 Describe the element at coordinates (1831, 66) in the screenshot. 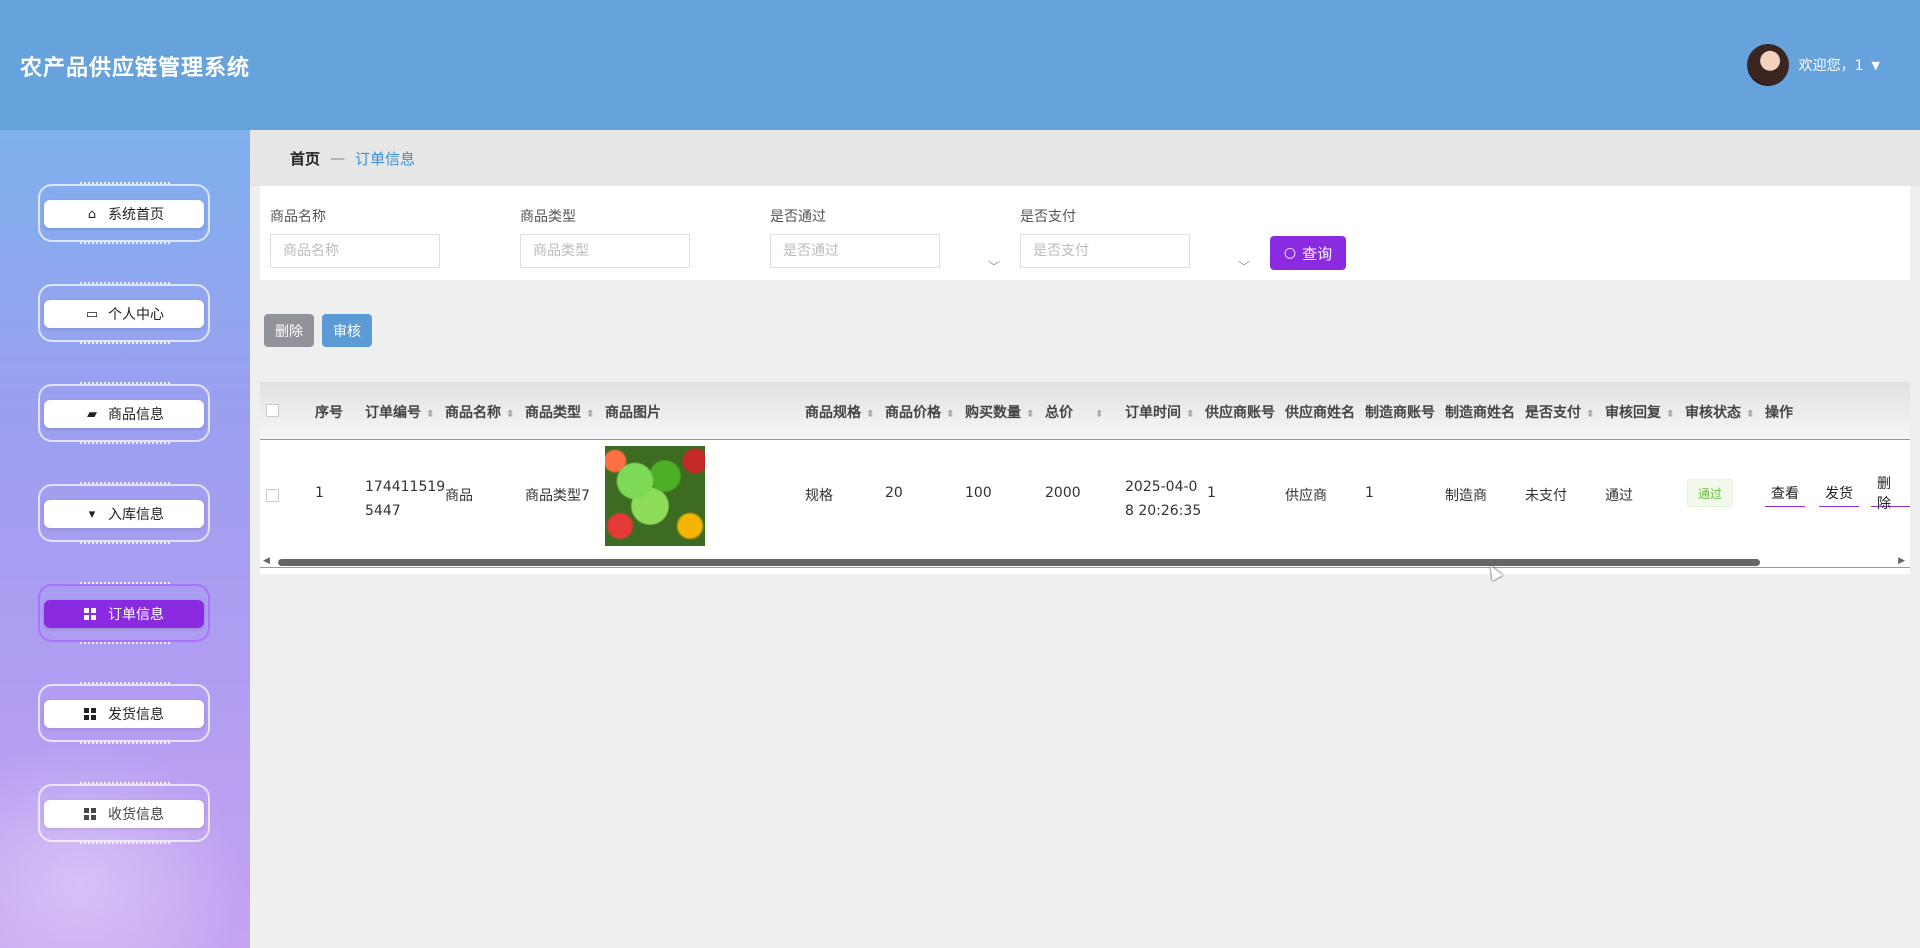

I see `user-greeting: 欢迎您，1` at that location.